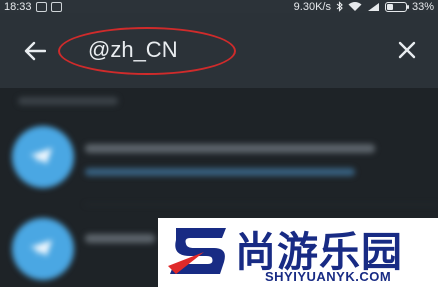 Image resolution: width=438 pixels, height=287 pixels. Describe the element at coordinates (220, 172) in the screenshot. I see `row-sub-placeholder` at that location.